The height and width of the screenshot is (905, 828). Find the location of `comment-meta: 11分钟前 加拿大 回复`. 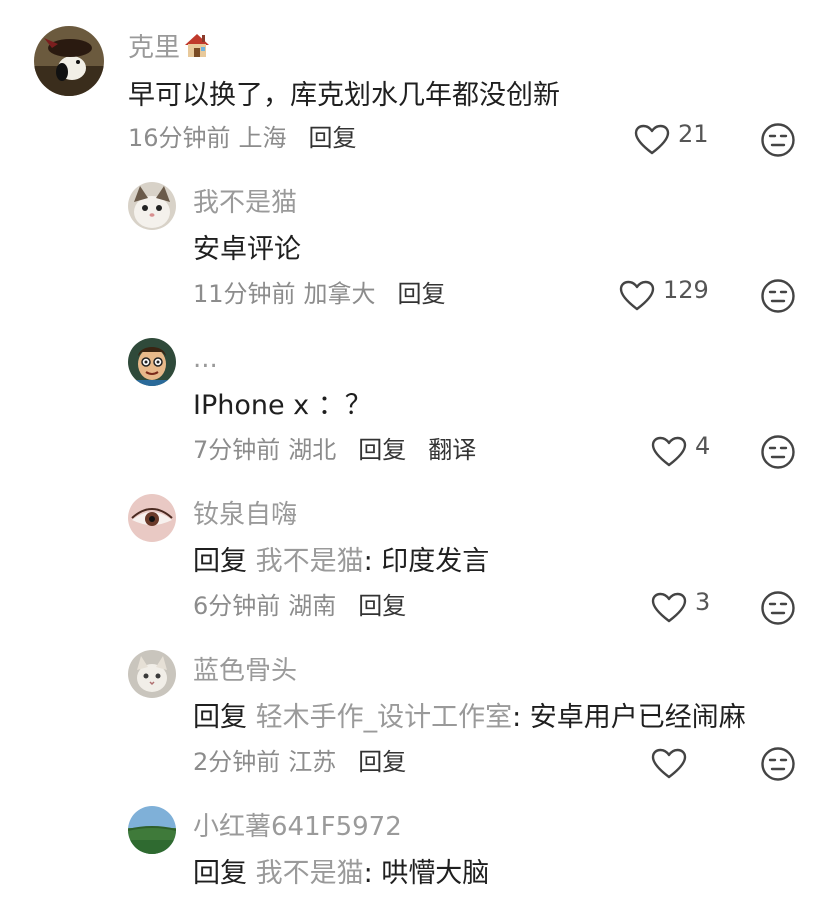

comment-meta: 11分钟前 加拿大 回复 is located at coordinates (319, 294).